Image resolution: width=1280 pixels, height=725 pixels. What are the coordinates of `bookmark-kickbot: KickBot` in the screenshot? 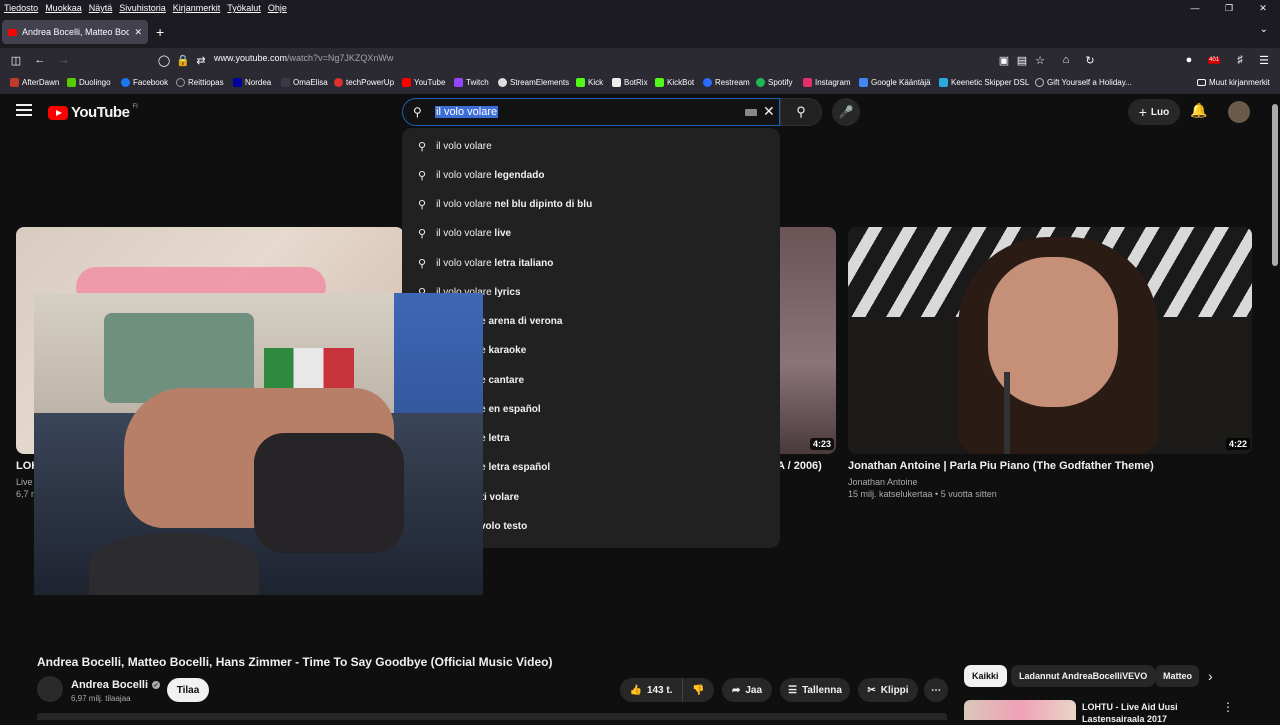 It's located at (674, 82).